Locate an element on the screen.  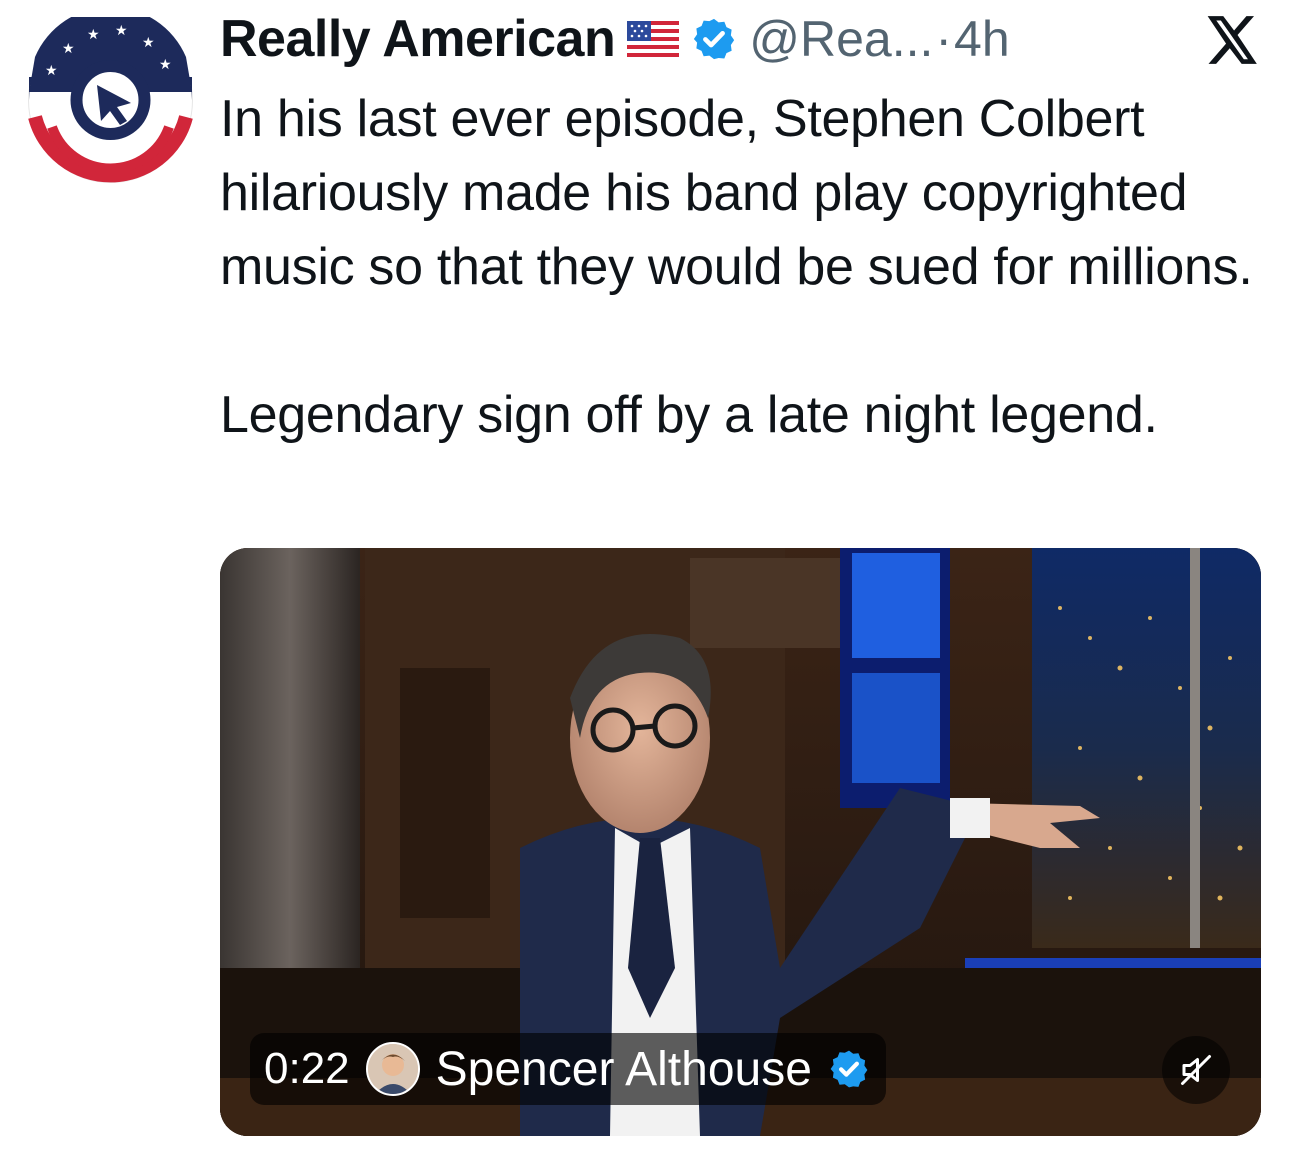
muted-speaker-icon is located at coordinates (1196, 1070).